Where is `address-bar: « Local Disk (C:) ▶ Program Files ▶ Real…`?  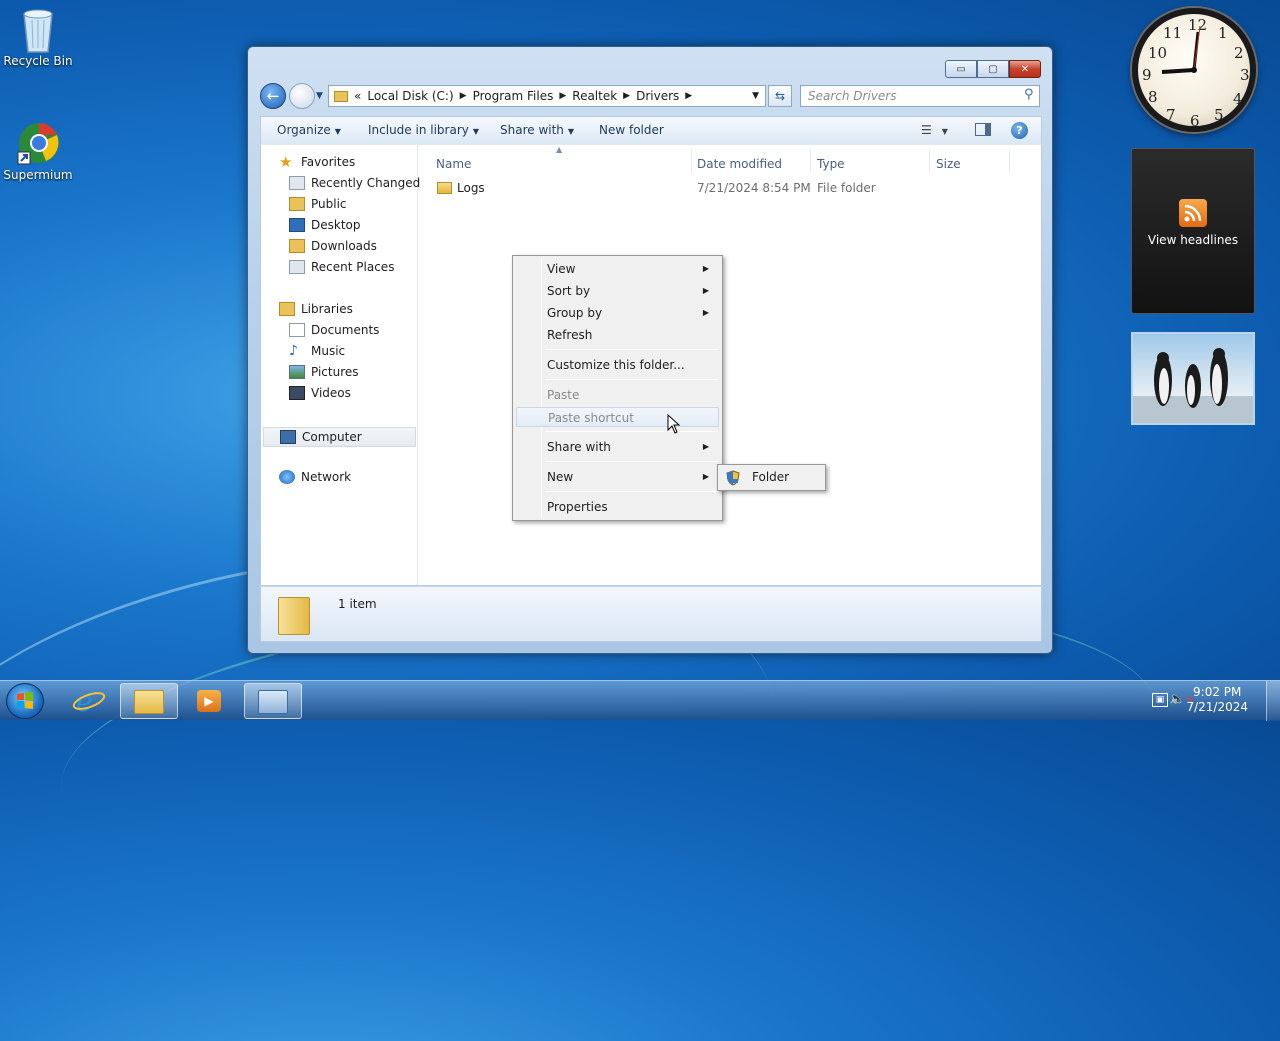 address-bar: « Local Disk (C:) ▶ Program Files ▶ Real… is located at coordinates (547, 96).